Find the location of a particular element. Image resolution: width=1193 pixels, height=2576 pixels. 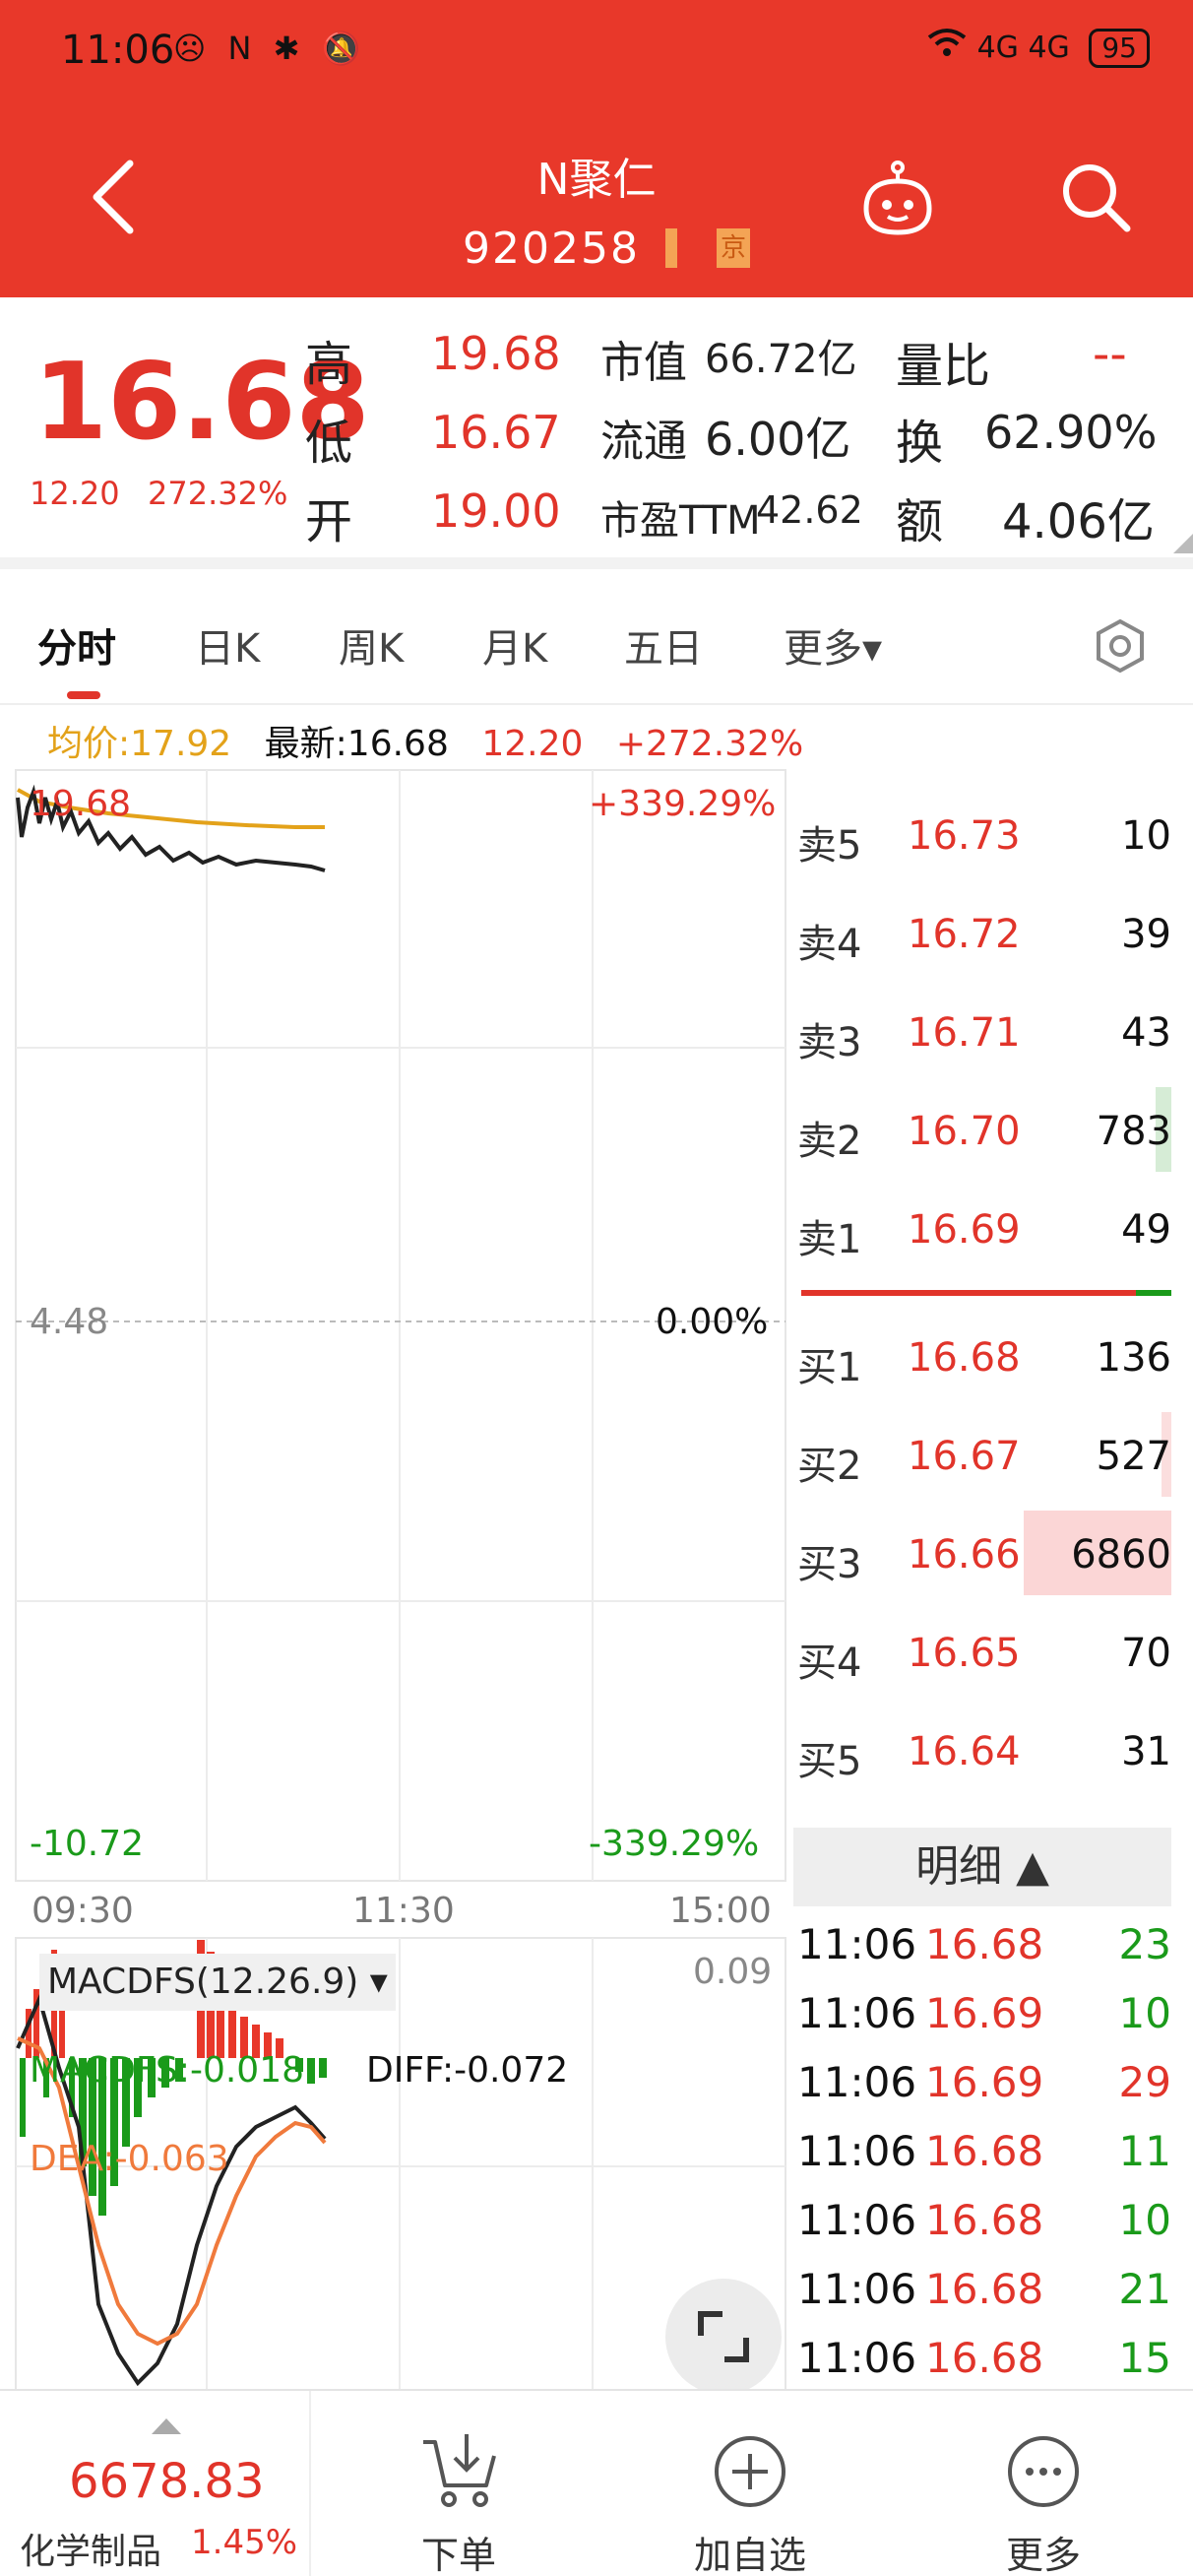

robot-assistant-button is located at coordinates (897, 199).